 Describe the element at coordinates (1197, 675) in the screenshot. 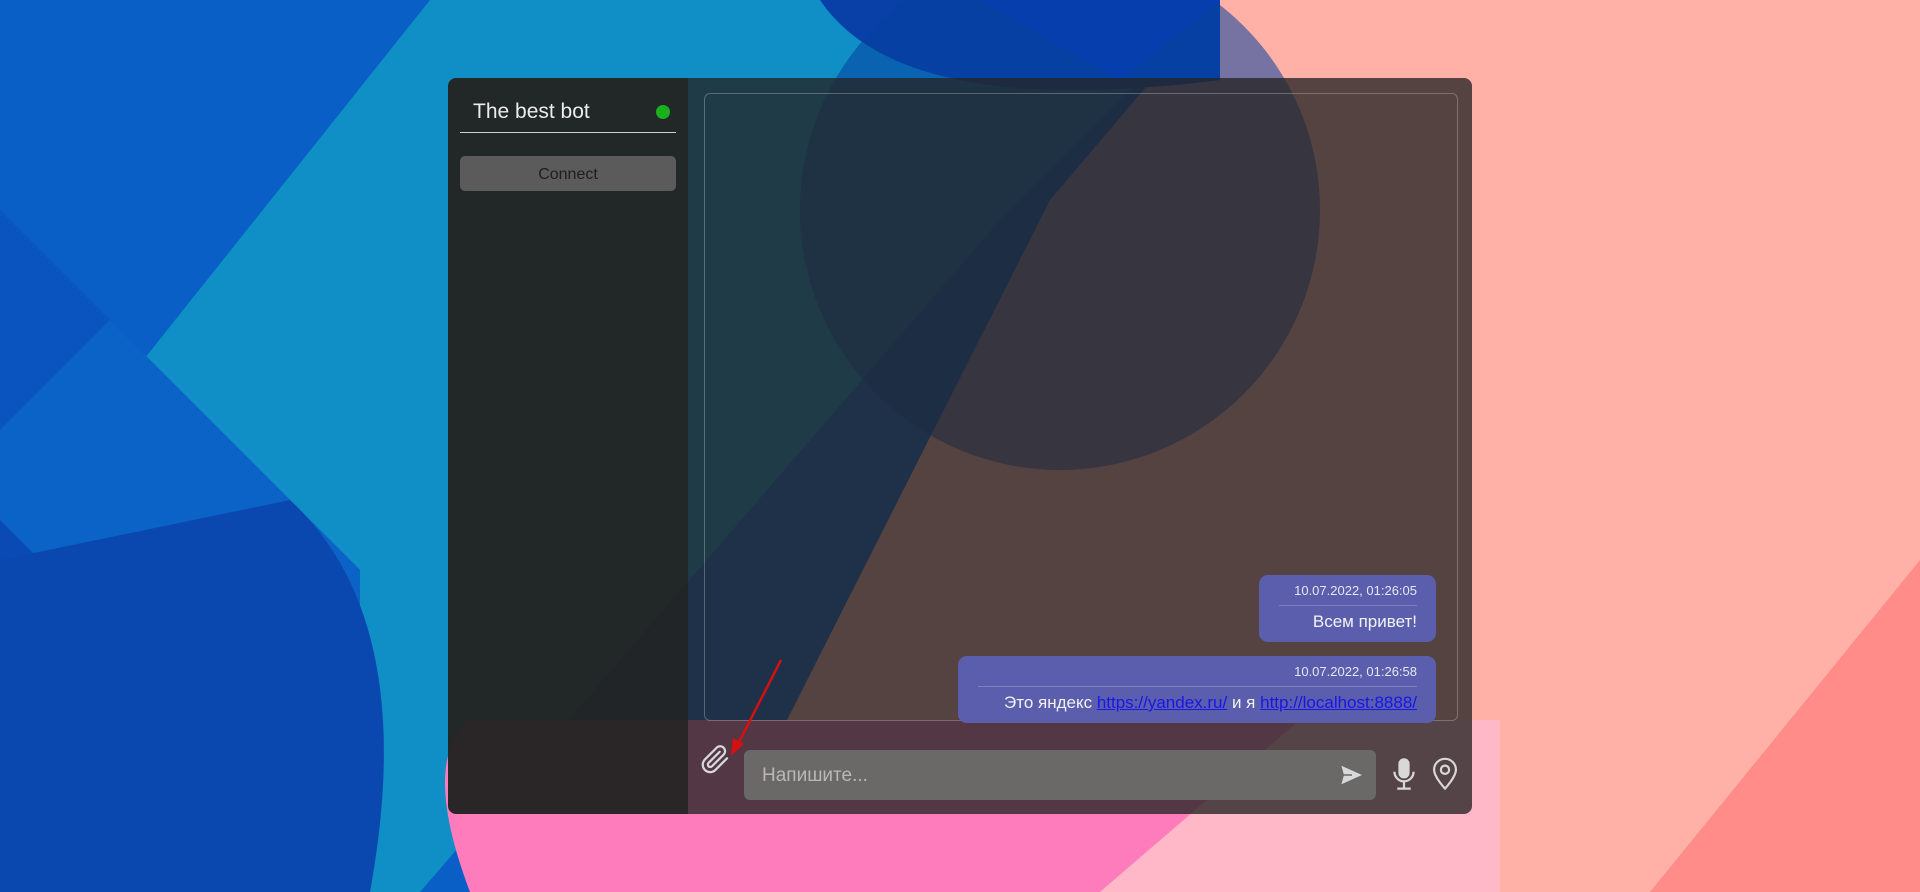

I see `message-timestamp: 10.07.2022, 01:26:58` at that location.